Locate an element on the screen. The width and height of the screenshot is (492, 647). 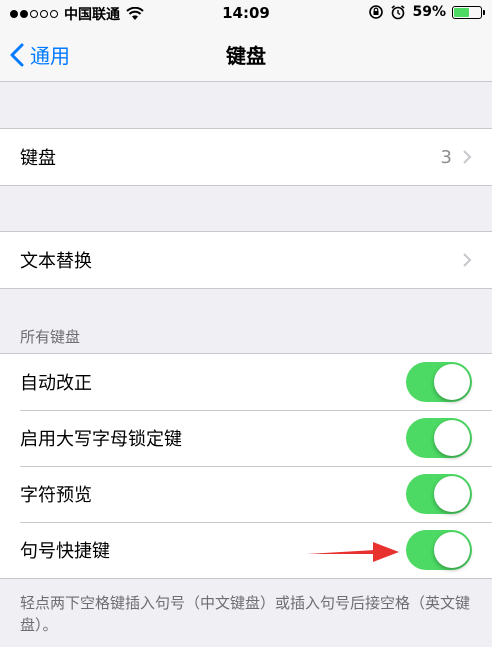
battery-percent: 59% is located at coordinates (429, 12).